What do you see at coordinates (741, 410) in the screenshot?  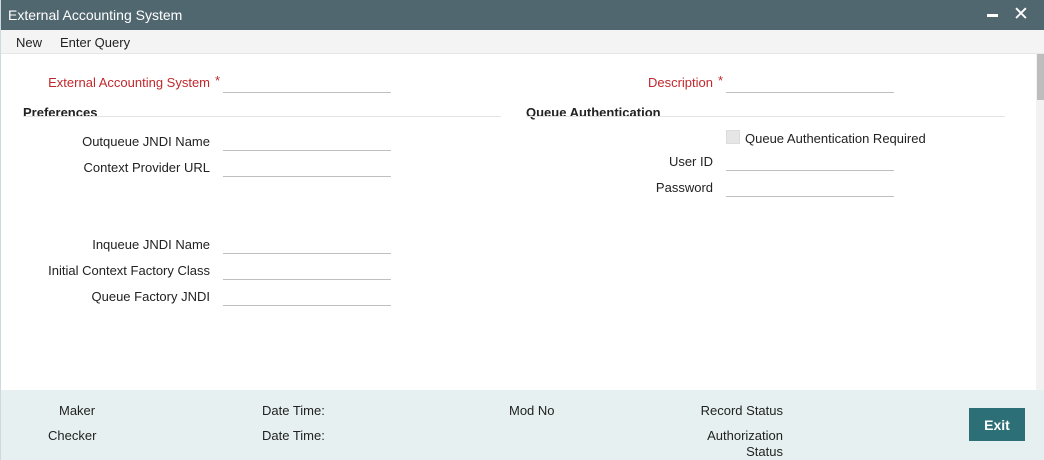 I see `record-status-label: Record Status` at bounding box center [741, 410].